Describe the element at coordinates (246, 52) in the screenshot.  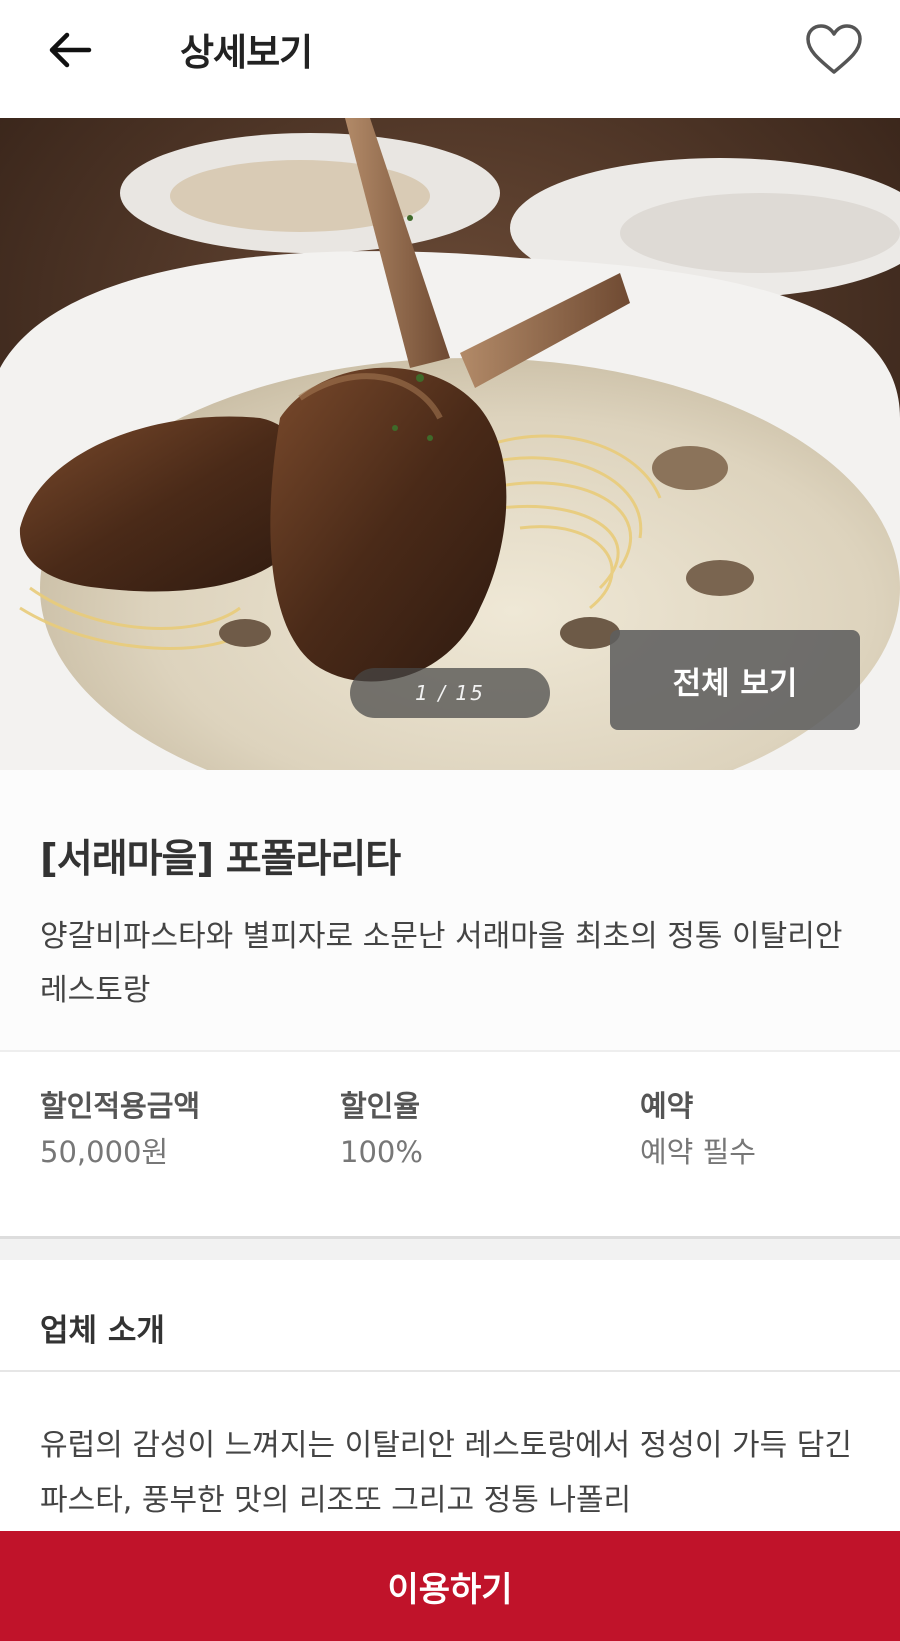
I see `page-title: 상세보기` at that location.